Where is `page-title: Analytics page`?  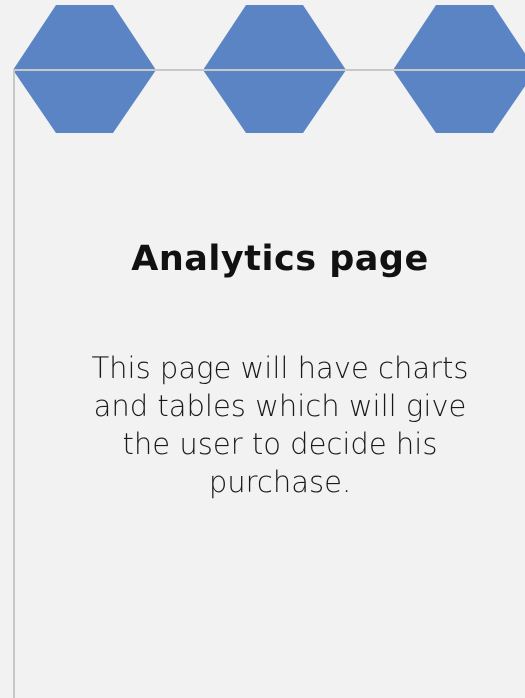
page-title: Analytics page is located at coordinates (280, 259).